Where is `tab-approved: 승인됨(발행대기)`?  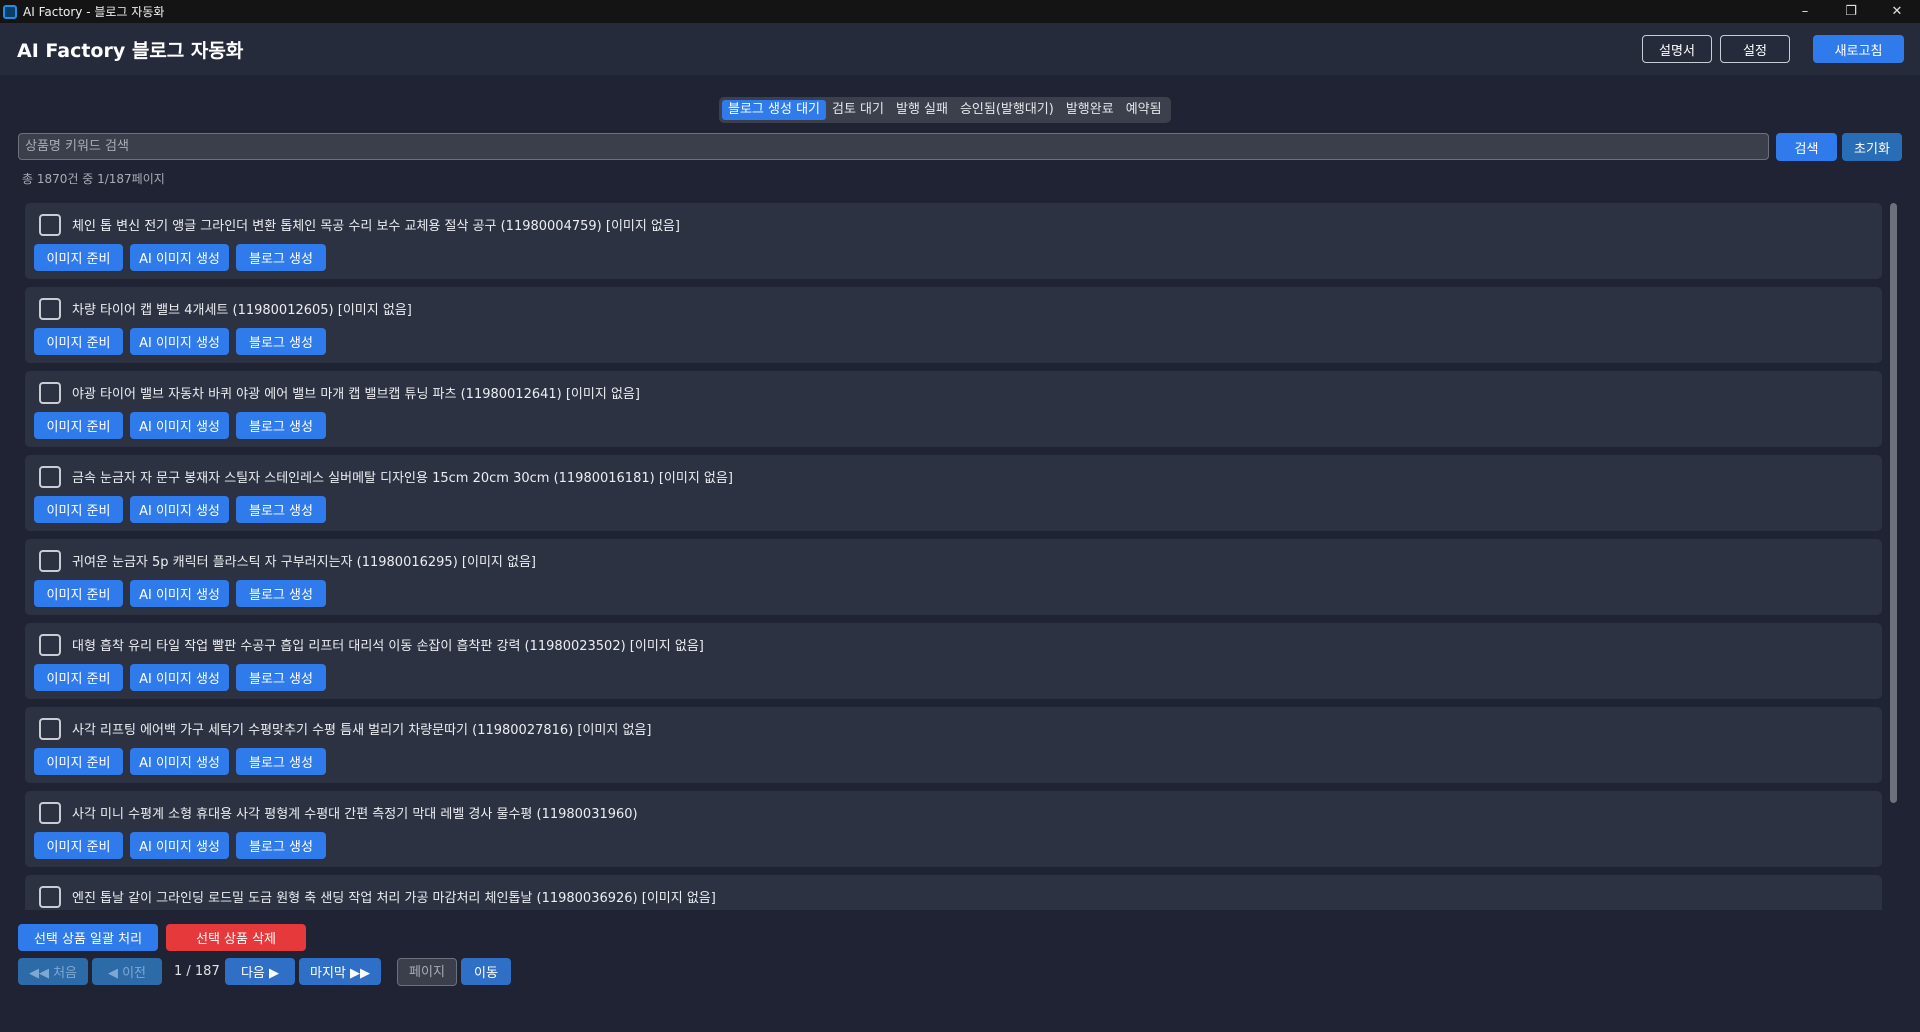
tab-approved: 승인됨(발행대기) is located at coordinates (1007, 110).